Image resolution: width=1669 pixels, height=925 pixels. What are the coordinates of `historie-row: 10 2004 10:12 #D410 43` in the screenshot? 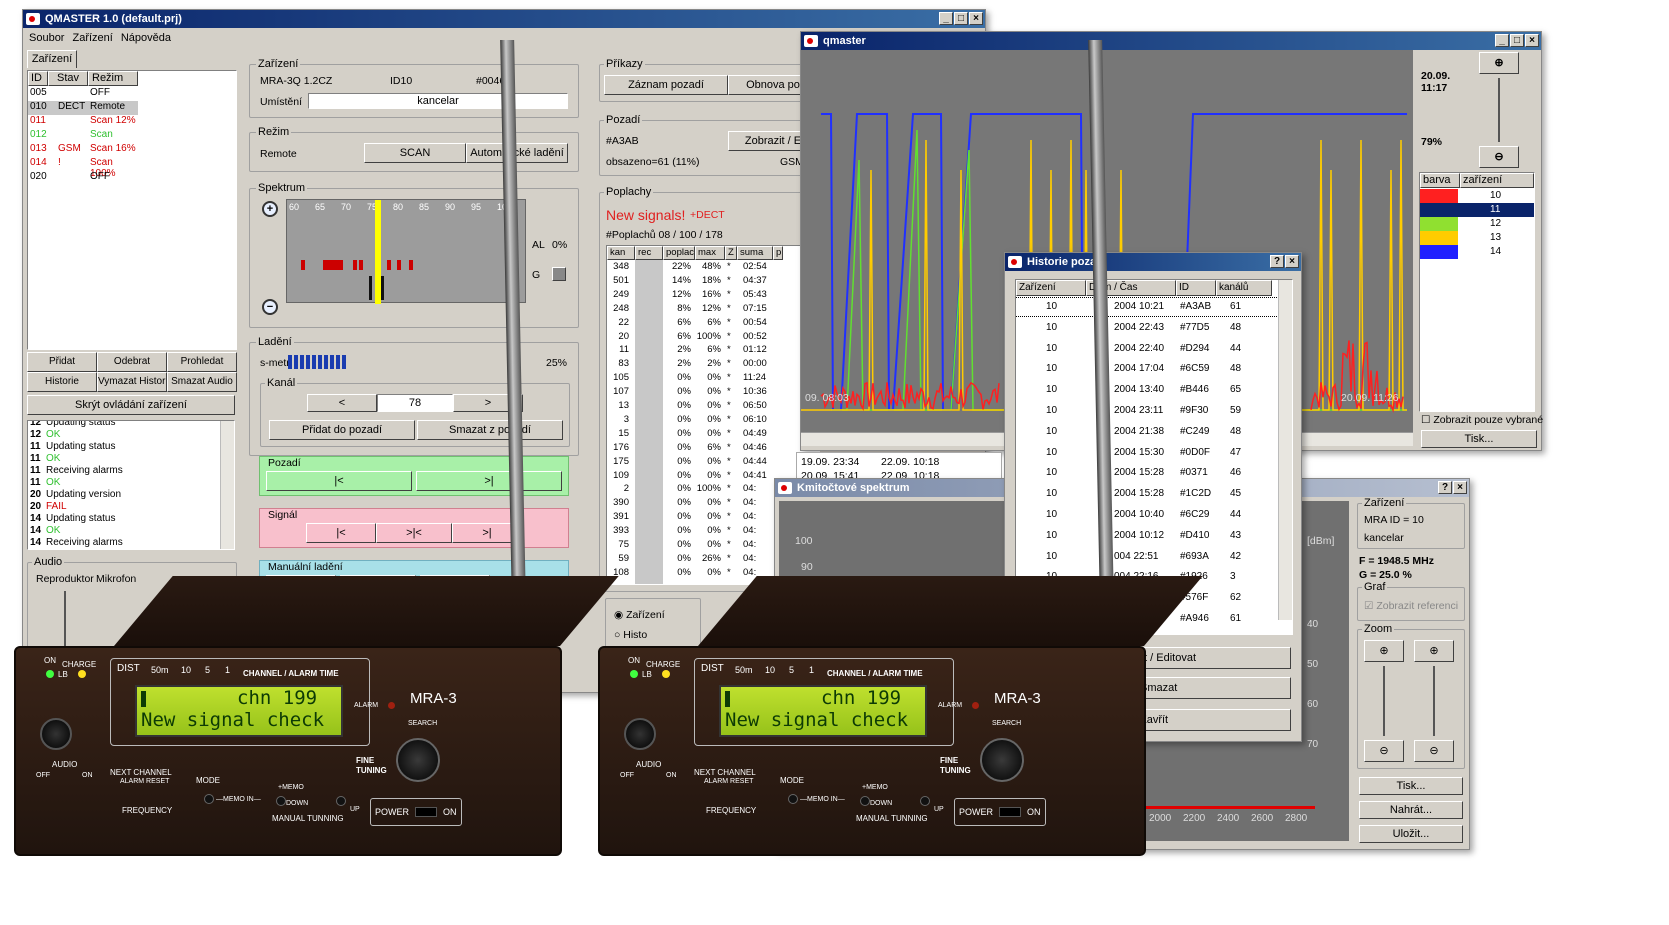 It's located at (1147, 536).